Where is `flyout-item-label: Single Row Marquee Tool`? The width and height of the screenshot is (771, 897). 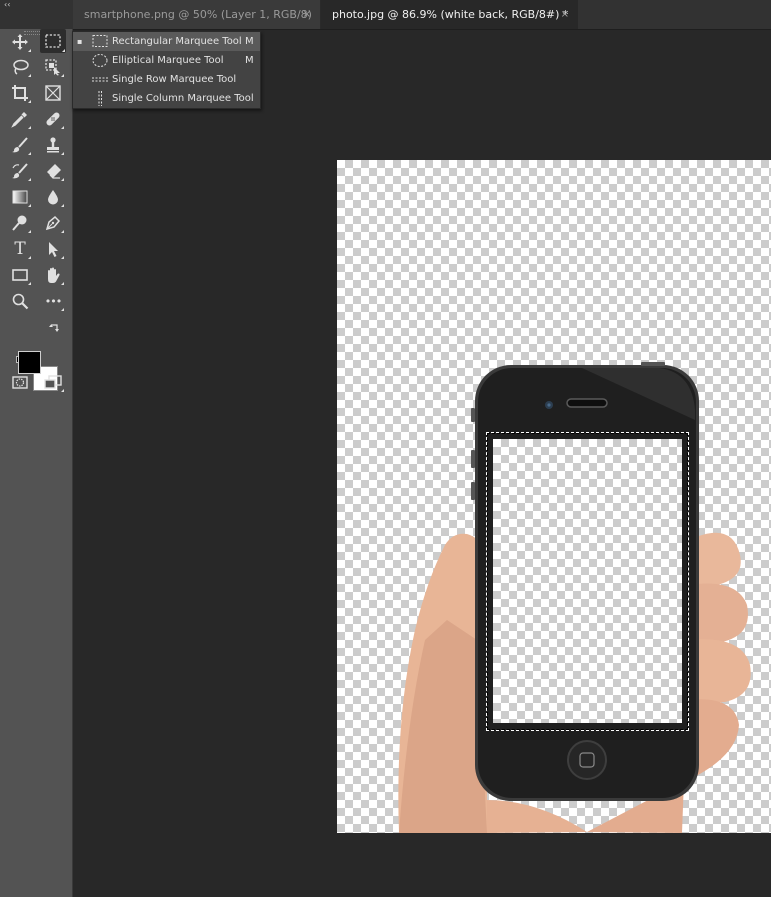
flyout-item-label: Single Row Marquee Tool is located at coordinates (174, 79).